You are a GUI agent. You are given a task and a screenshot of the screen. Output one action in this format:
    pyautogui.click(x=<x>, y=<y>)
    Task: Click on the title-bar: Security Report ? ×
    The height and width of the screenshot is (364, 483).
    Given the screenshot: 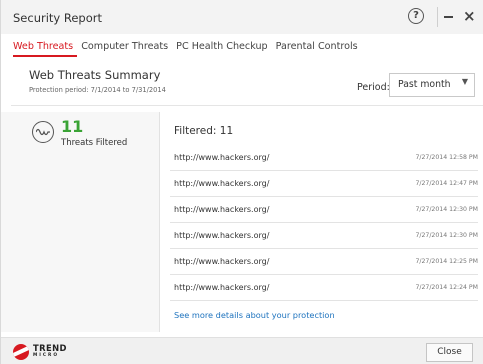 What is the action you would take?
    pyautogui.click(x=242, y=17)
    